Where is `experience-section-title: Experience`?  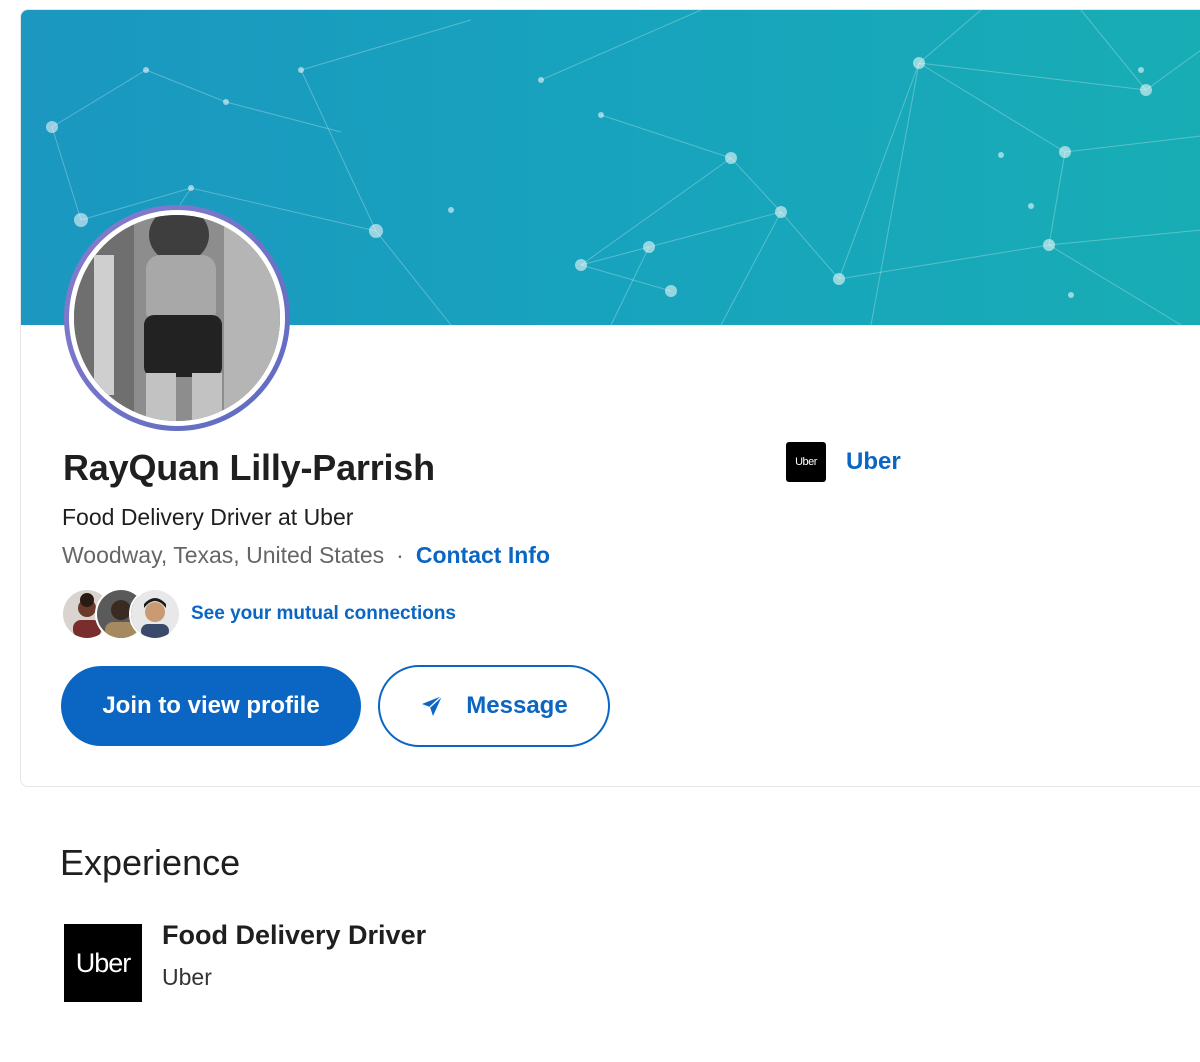 experience-section-title: Experience is located at coordinates (150, 862).